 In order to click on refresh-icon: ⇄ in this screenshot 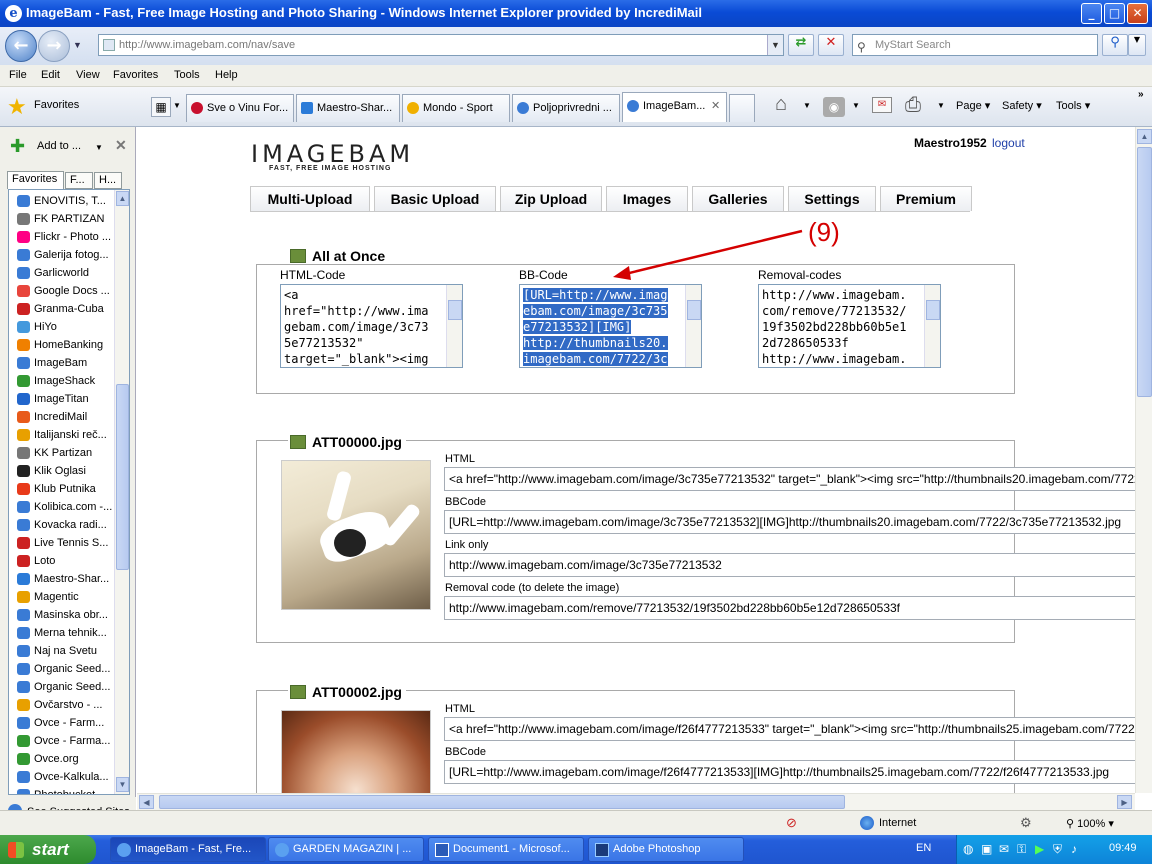, I will do `click(801, 45)`.